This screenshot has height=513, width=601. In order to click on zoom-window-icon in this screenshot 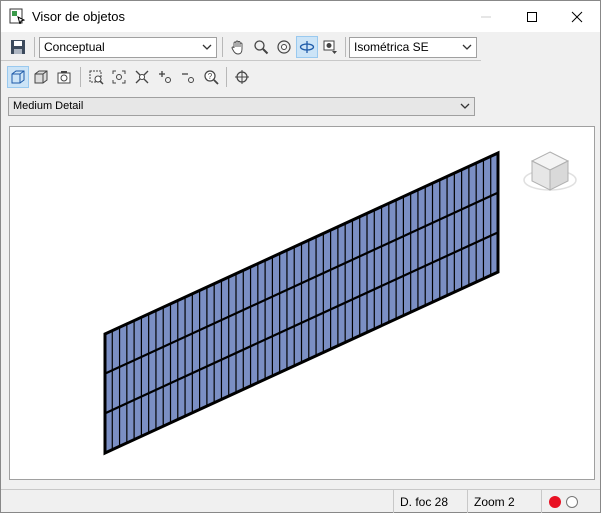, I will do `click(96, 77)`.